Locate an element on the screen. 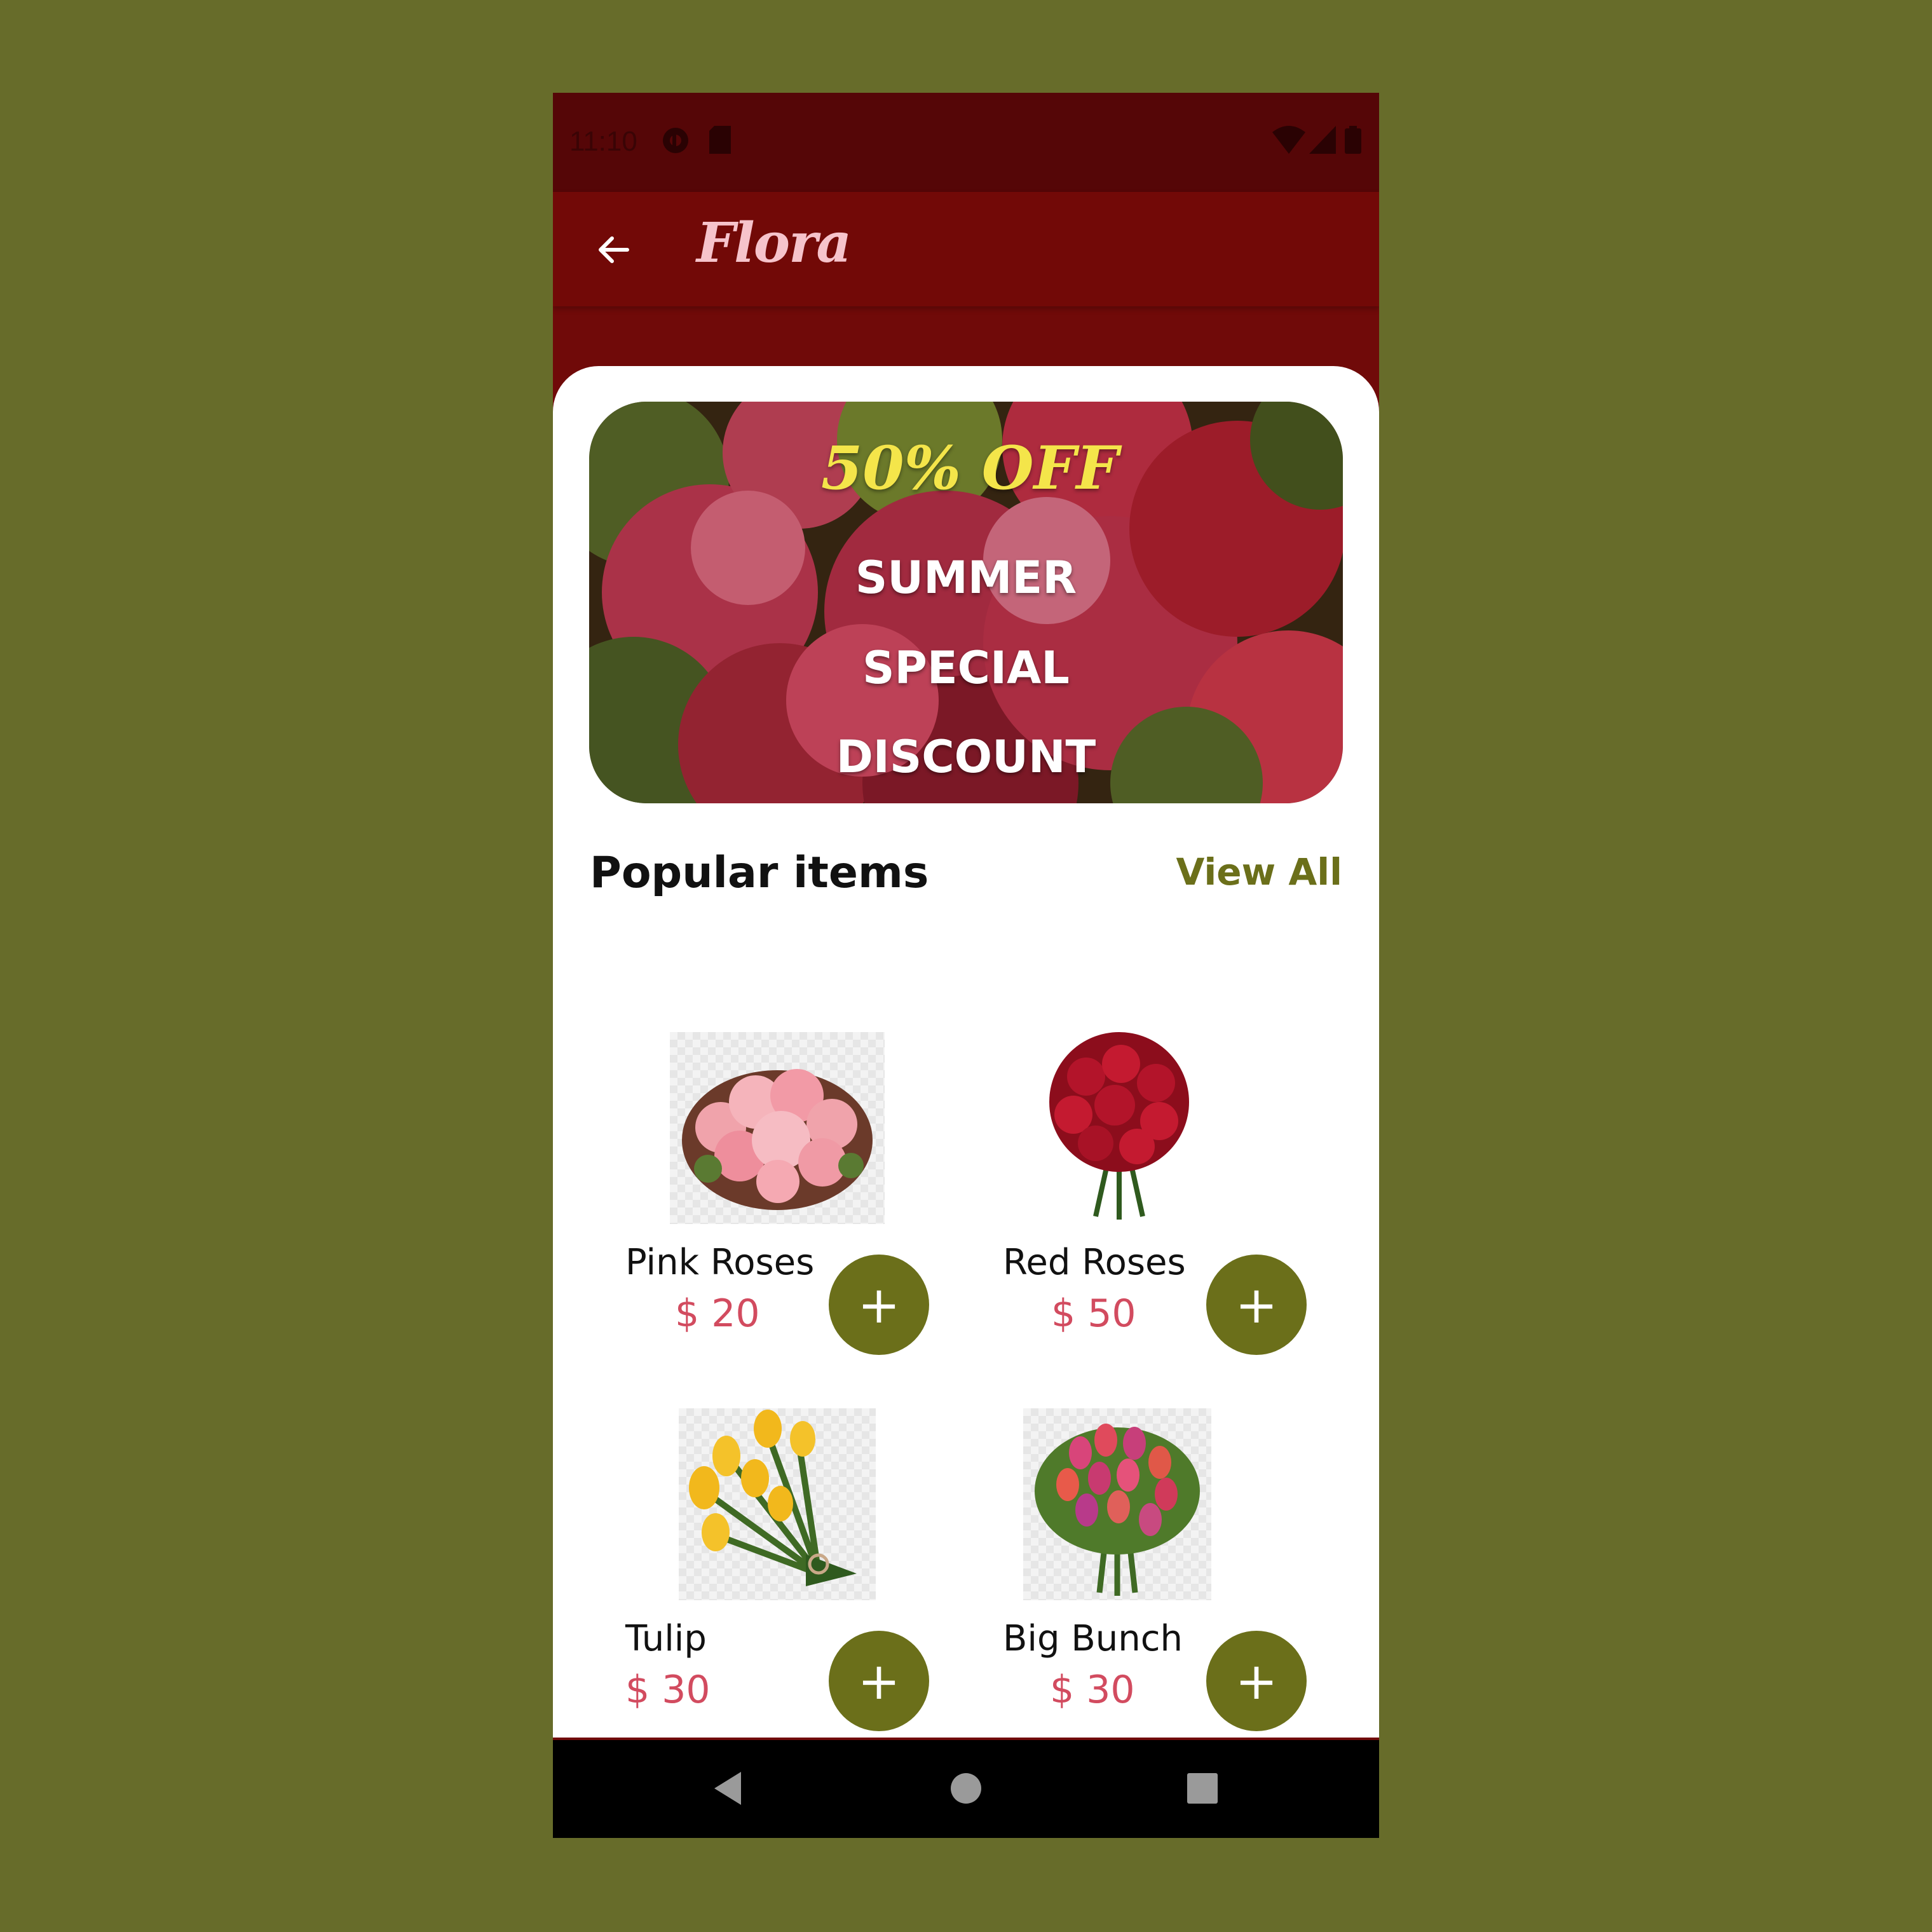  promo-banner: 50% OFF SUMMER SPECIAL DISCOUNT is located at coordinates (966, 603).